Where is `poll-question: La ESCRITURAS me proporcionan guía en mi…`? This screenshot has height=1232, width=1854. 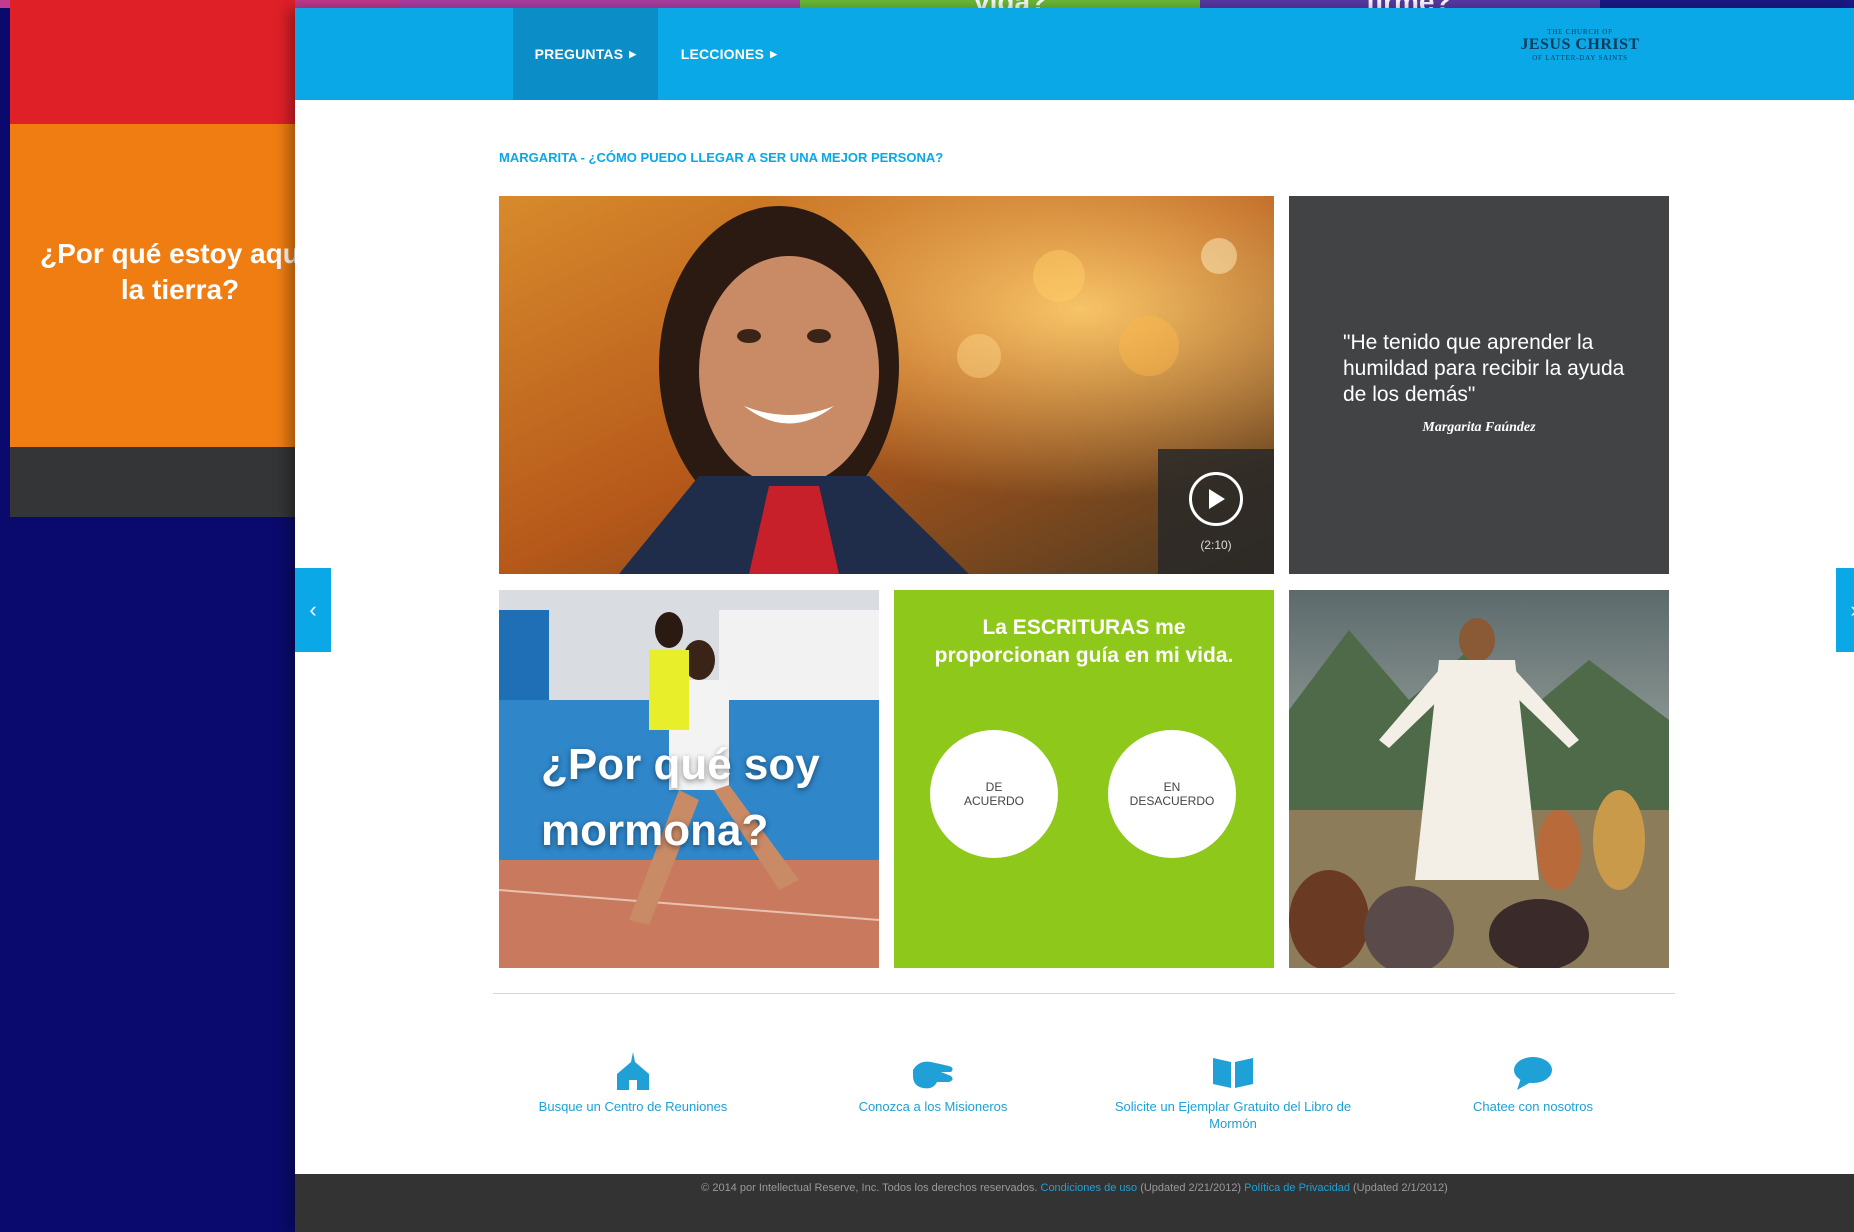
poll-question: La ESCRITURAS me proporcionan guía en mi… is located at coordinates (1084, 641).